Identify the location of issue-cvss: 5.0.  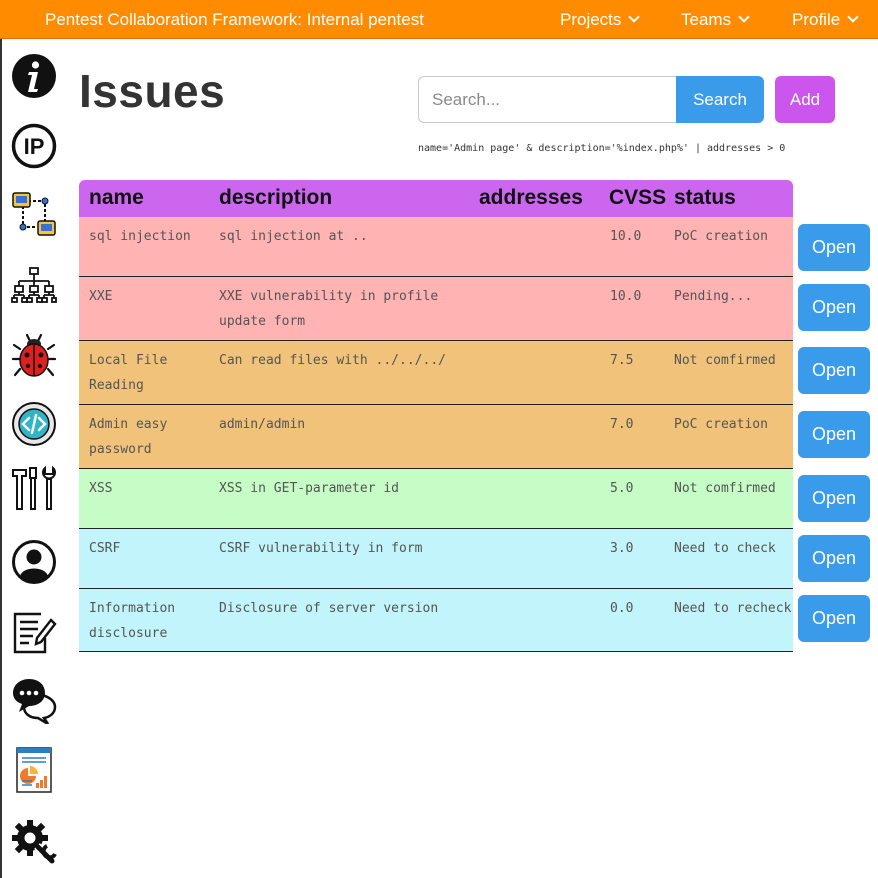
(622, 488).